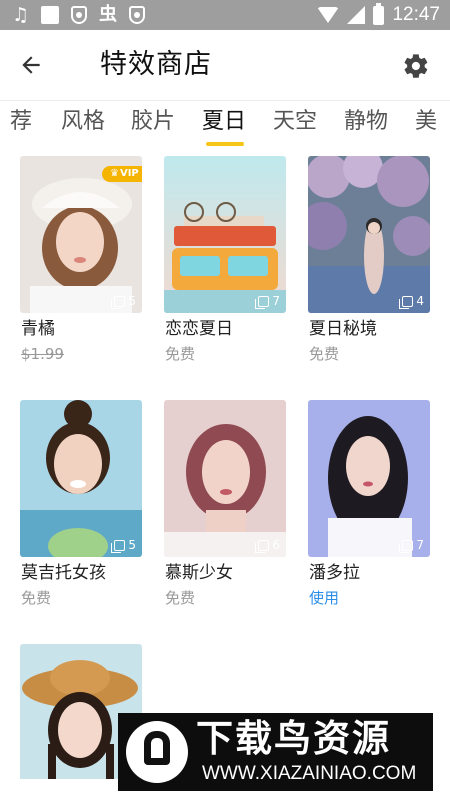  I want to click on tab-recommend: 荐, so click(21, 122).